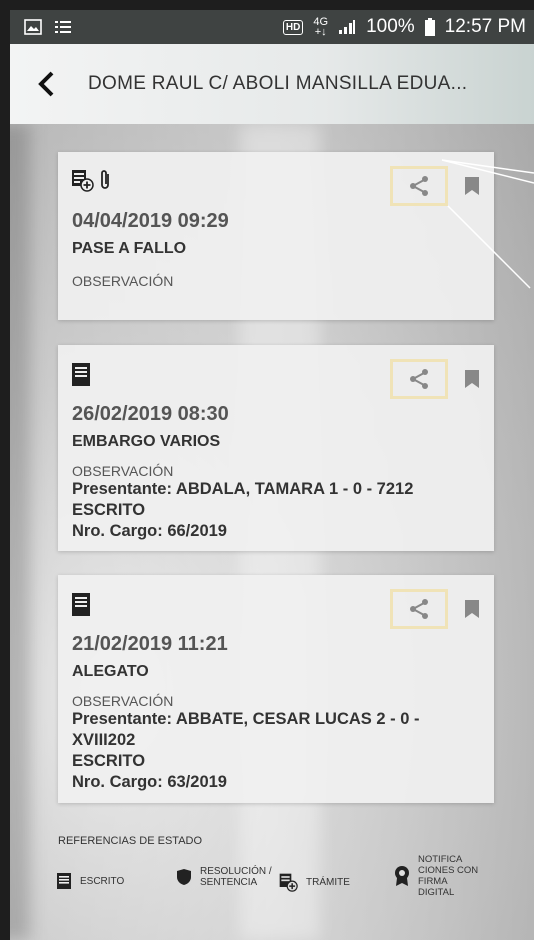  I want to click on legend-item: TRÁMITE, so click(314, 882).